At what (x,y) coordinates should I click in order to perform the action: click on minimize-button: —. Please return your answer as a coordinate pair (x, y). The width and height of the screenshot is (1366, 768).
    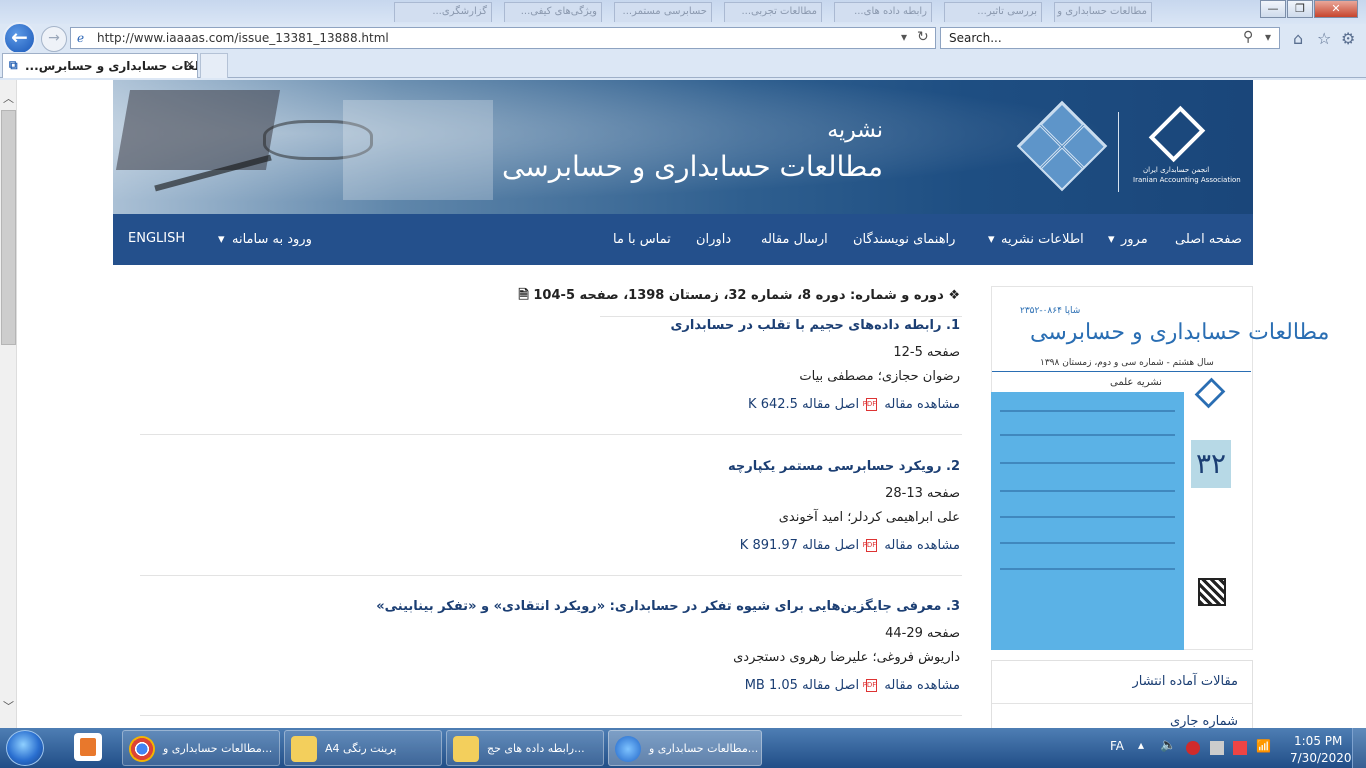
    Looking at the image, I should click on (1273, 9).